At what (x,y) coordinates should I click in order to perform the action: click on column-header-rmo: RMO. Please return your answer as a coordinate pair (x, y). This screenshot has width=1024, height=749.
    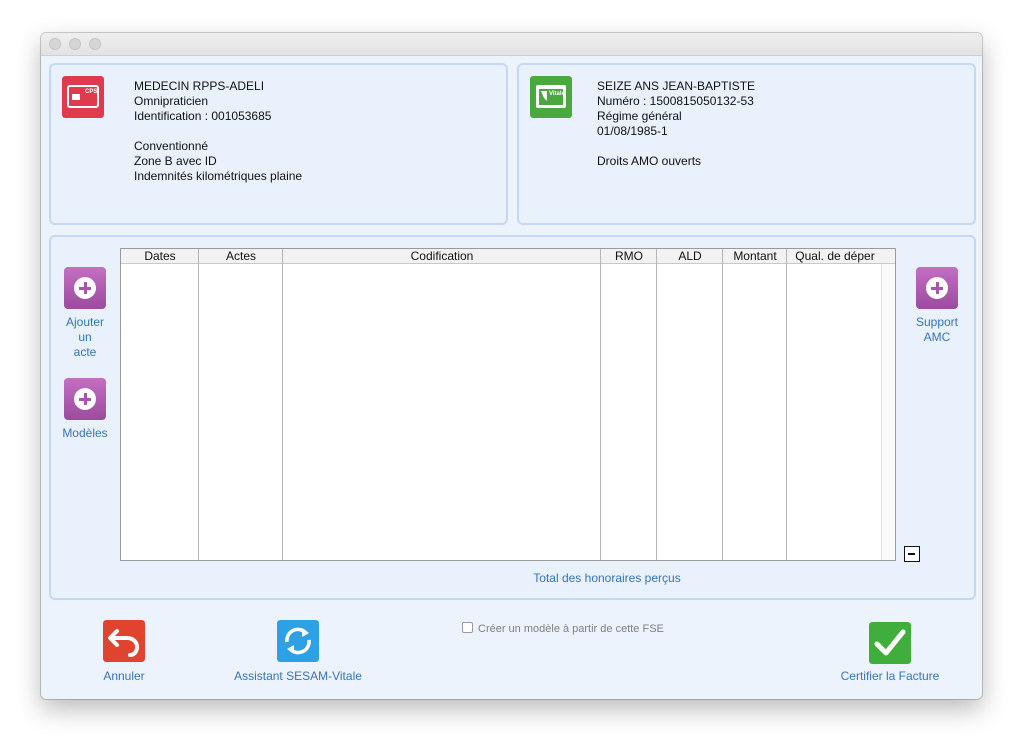
    Looking at the image, I should click on (629, 256).